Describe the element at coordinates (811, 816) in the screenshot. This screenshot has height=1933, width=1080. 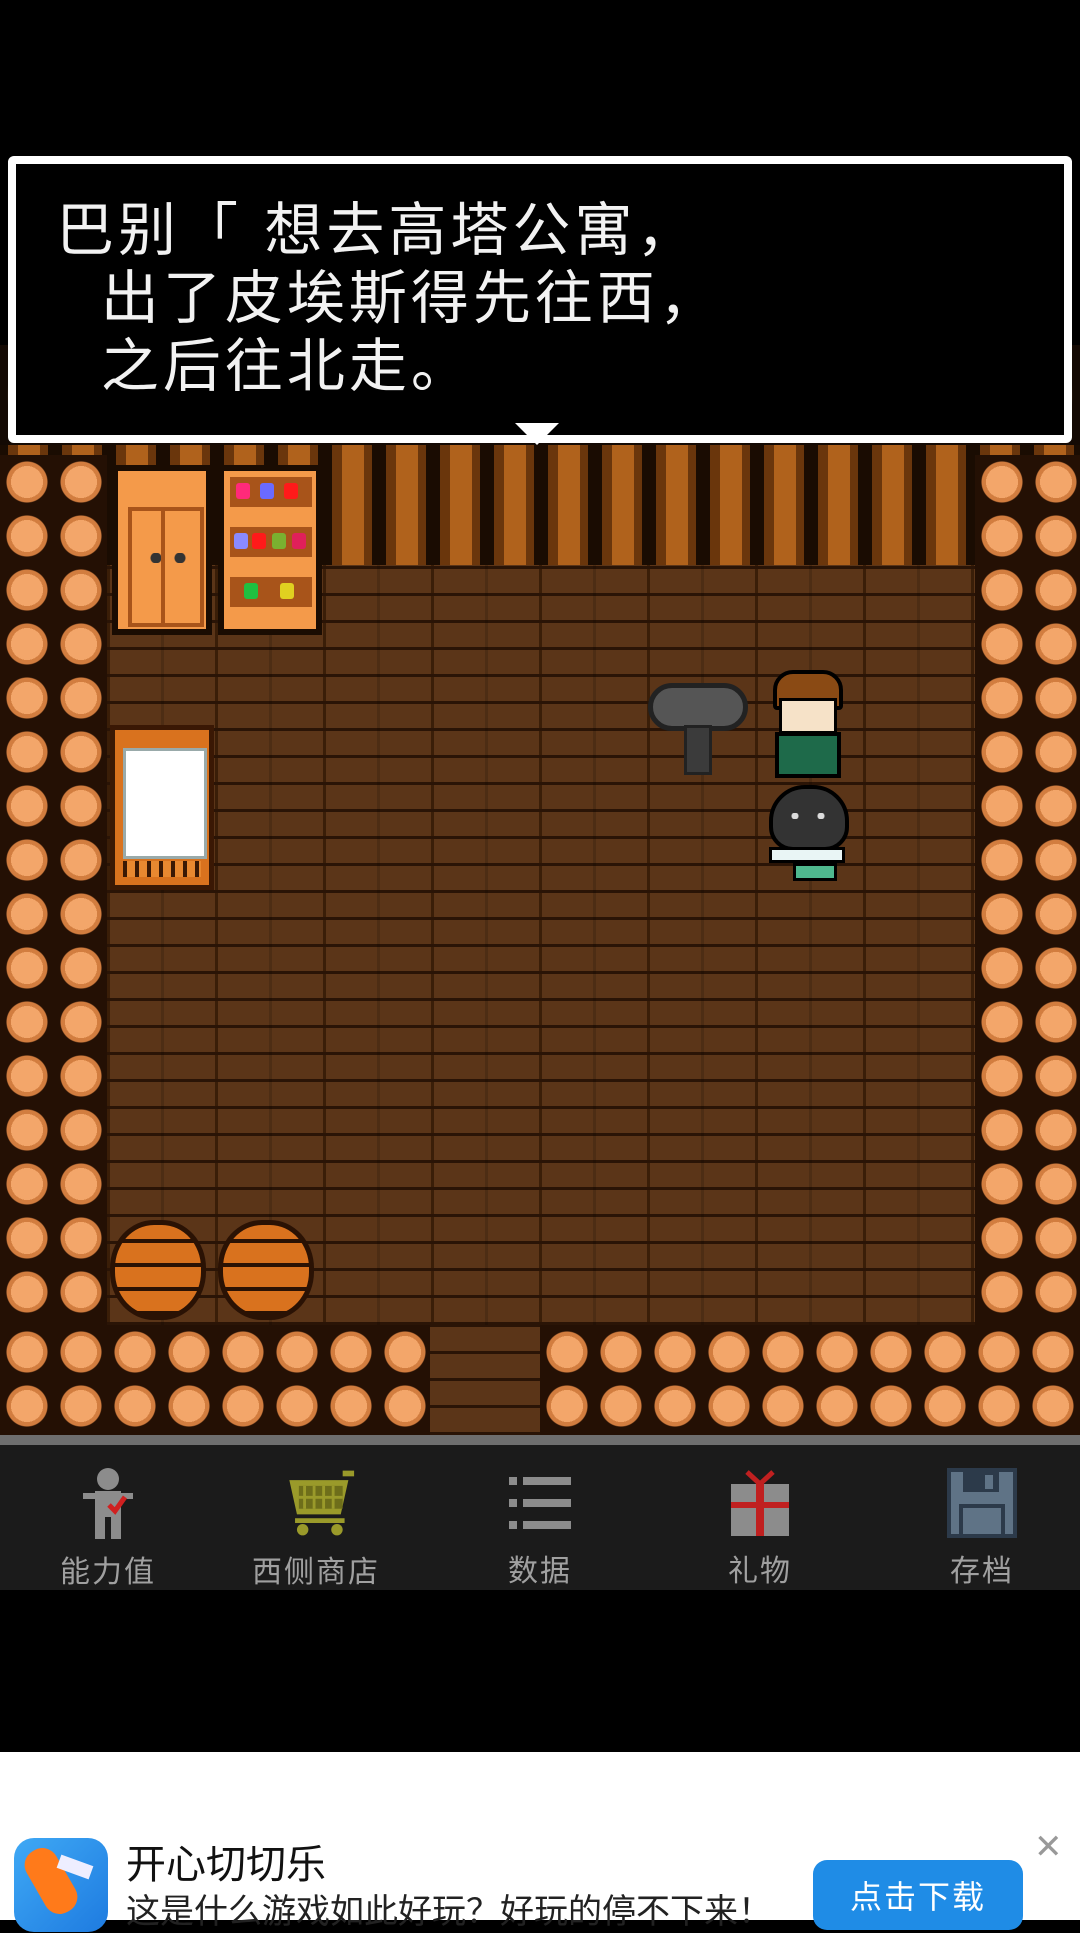
I see `player-eyes` at that location.